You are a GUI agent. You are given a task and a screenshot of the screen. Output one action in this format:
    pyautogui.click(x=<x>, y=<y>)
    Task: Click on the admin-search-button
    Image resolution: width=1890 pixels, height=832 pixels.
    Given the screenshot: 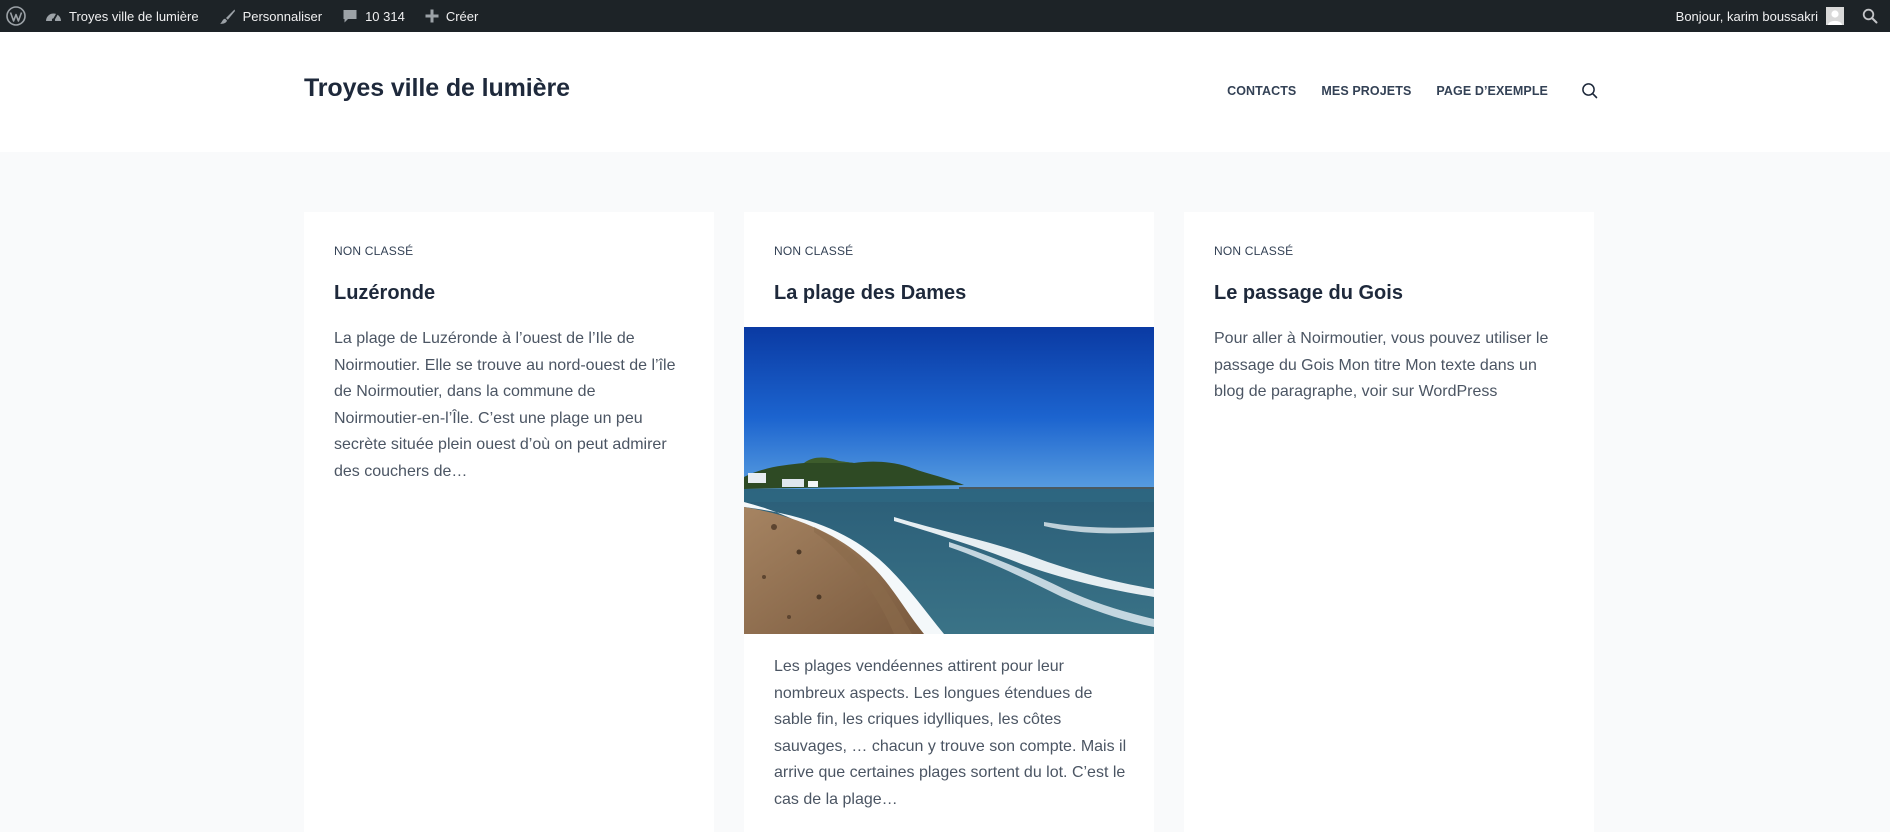 What is the action you would take?
    pyautogui.click(x=1872, y=16)
    